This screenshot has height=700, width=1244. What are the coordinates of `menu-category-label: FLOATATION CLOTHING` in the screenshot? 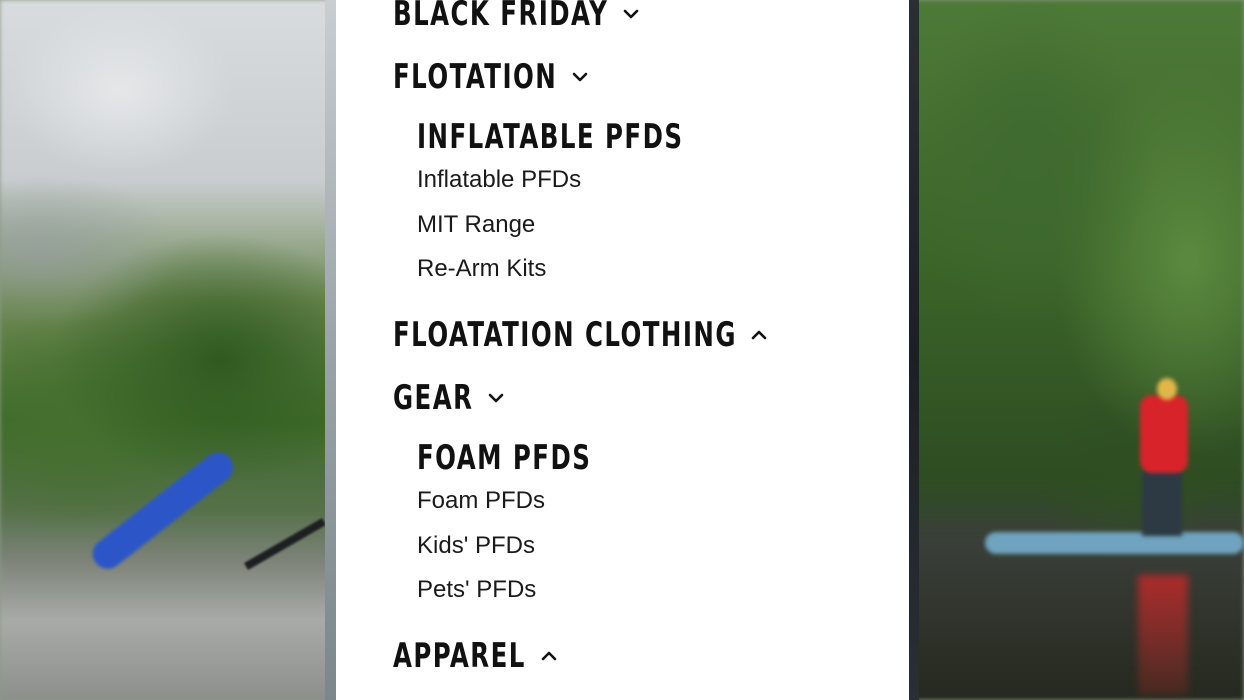 It's located at (565, 335).